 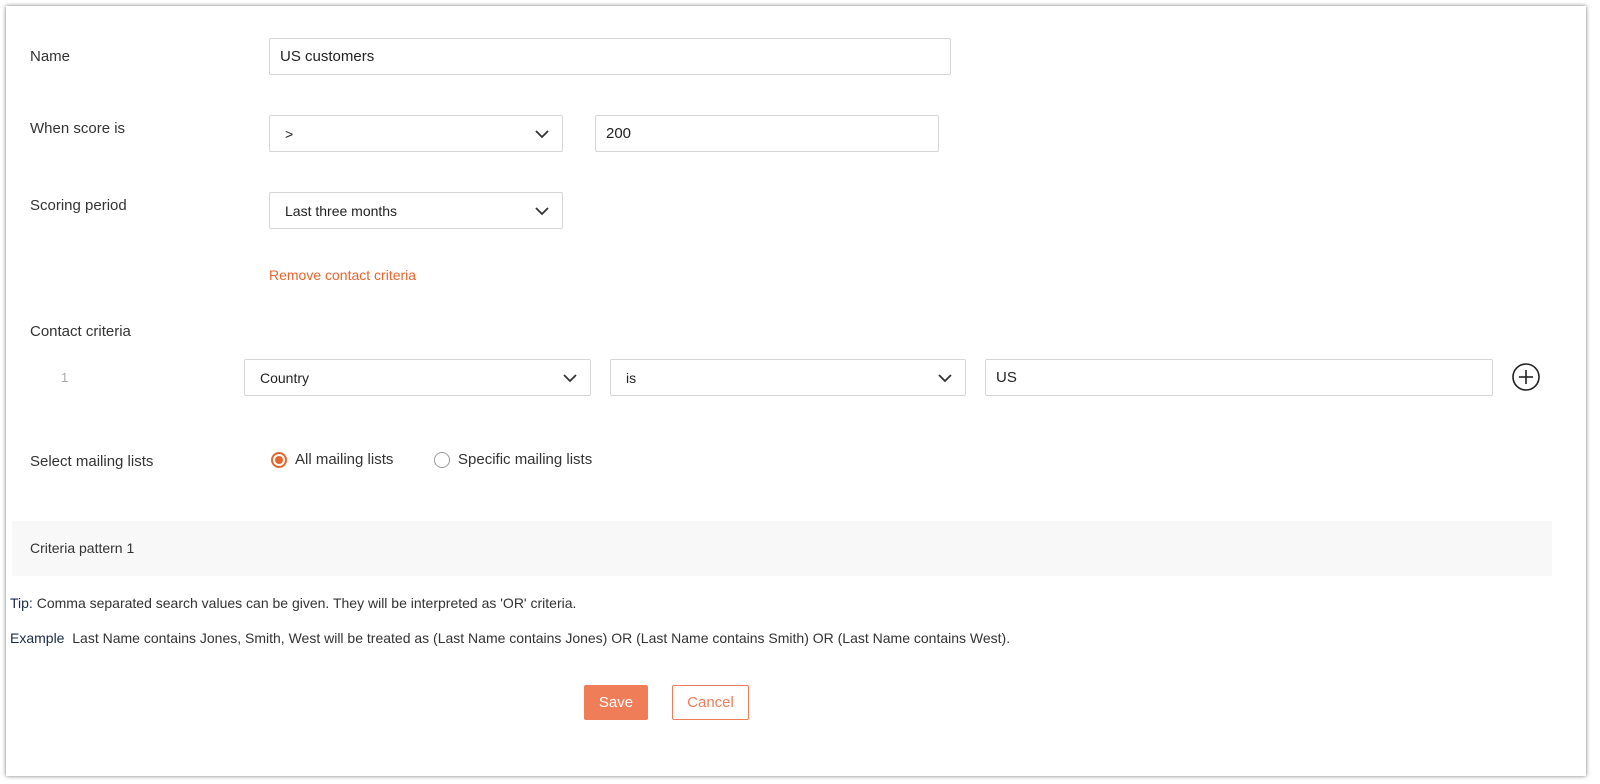 What do you see at coordinates (344, 459) in the screenshot?
I see `radio-all-label: All mailing lists` at bounding box center [344, 459].